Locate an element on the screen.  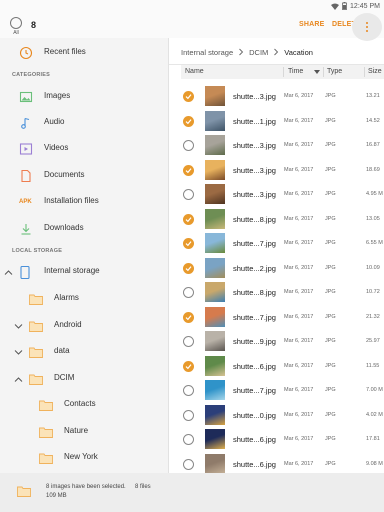
tree-item-alarms: Alarms is located at coordinates (84, 299).